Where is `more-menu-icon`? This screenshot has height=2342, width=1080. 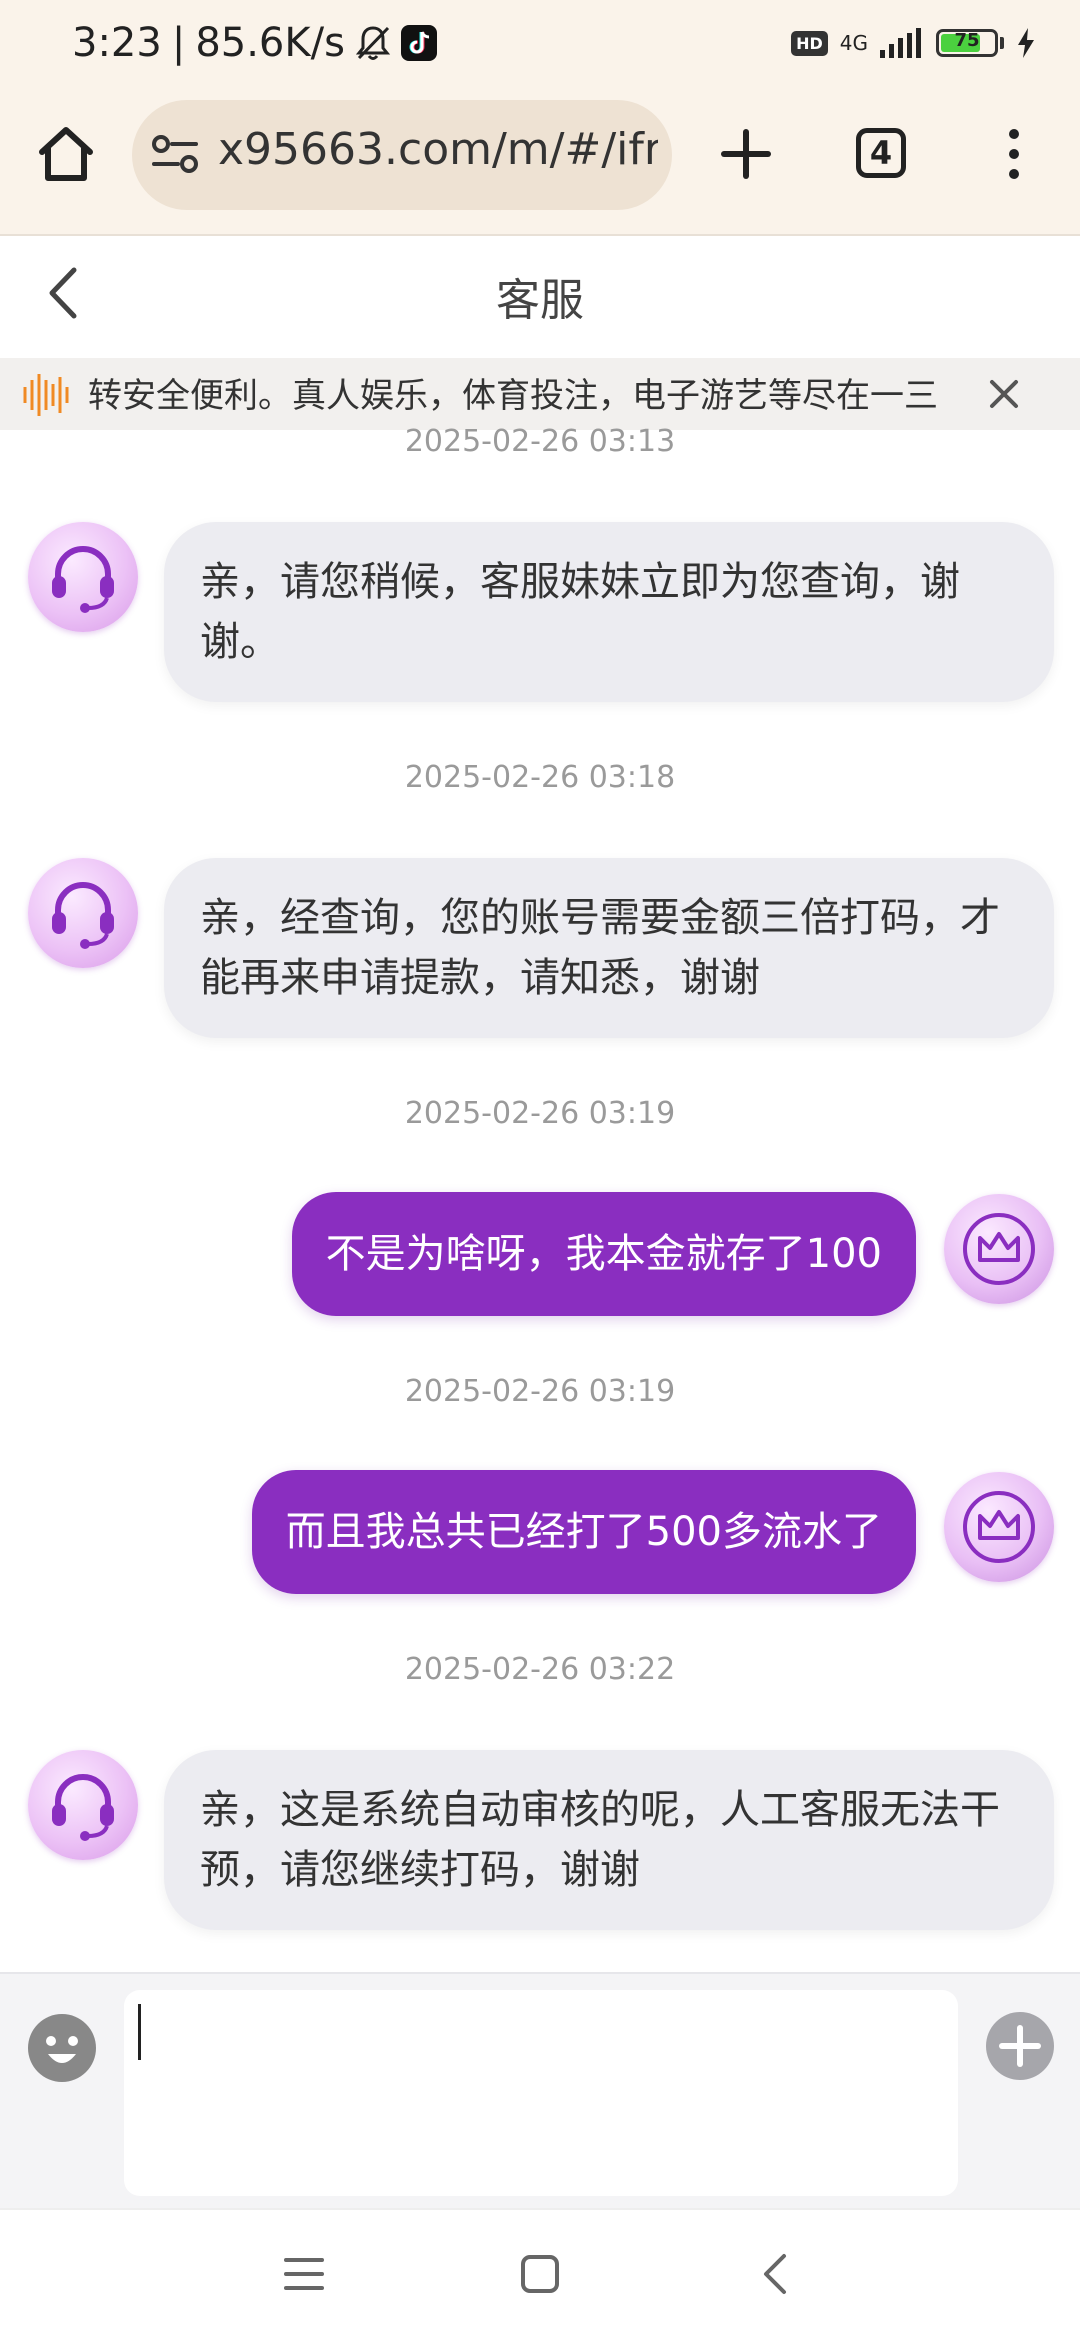 more-menu-icon is located at coordinates (1014, 154).